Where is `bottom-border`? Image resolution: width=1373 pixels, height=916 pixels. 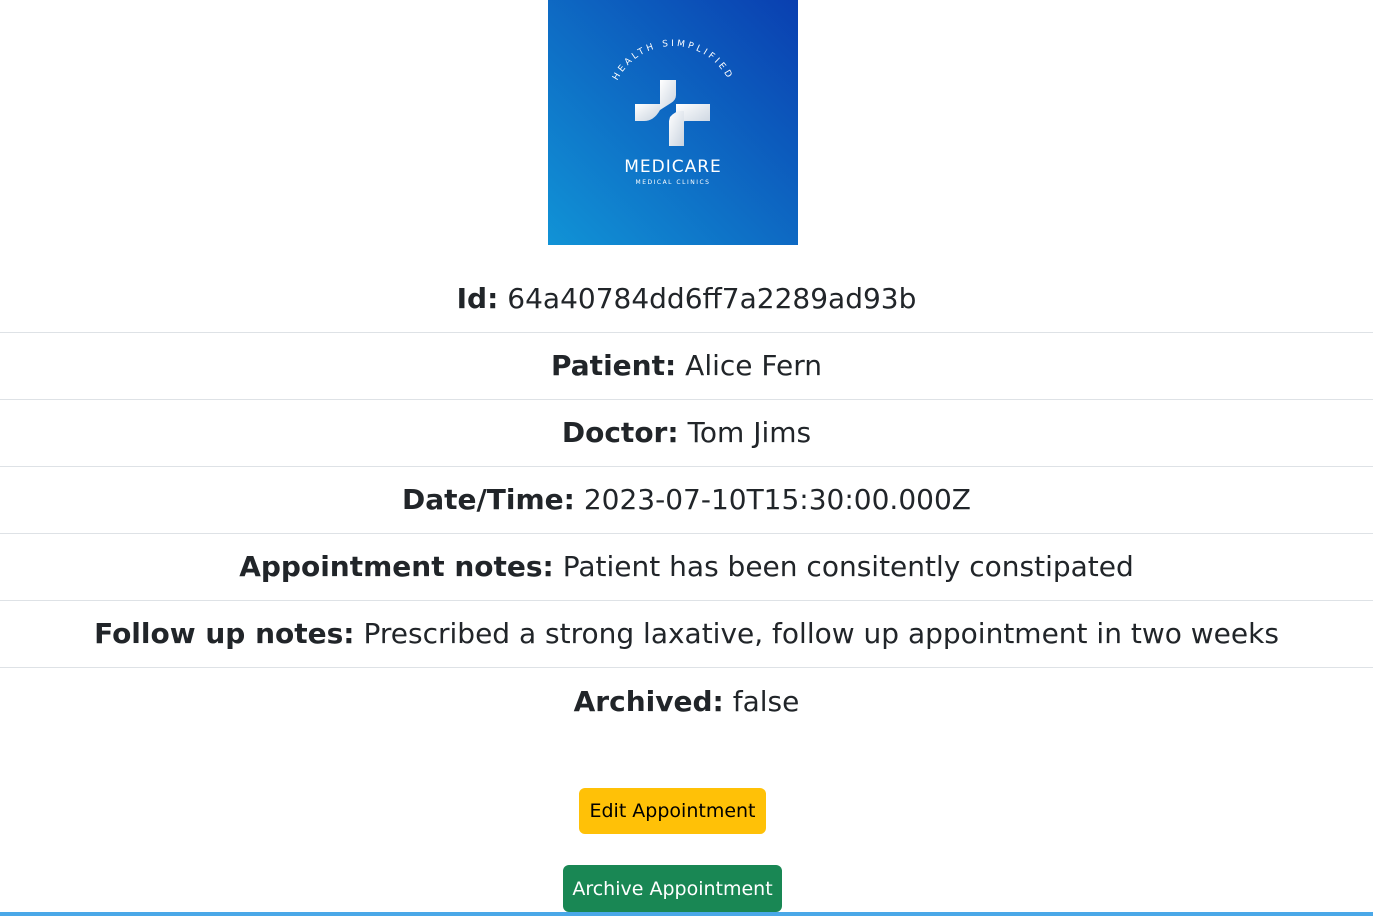 bottom-border is located at coordinates (686, 914).